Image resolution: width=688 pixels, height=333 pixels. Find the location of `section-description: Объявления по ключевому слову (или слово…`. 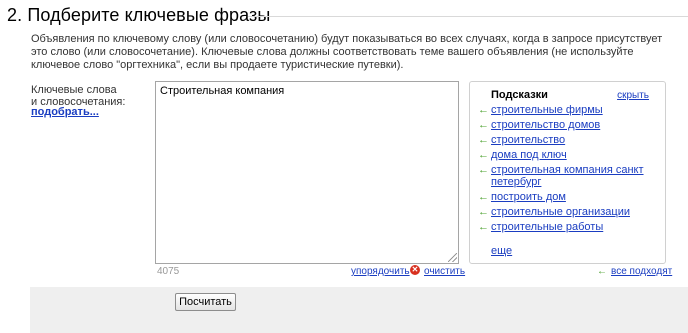

section-description: Объявления по ключевому слову (или слово… is located at coordinates (347, 52).